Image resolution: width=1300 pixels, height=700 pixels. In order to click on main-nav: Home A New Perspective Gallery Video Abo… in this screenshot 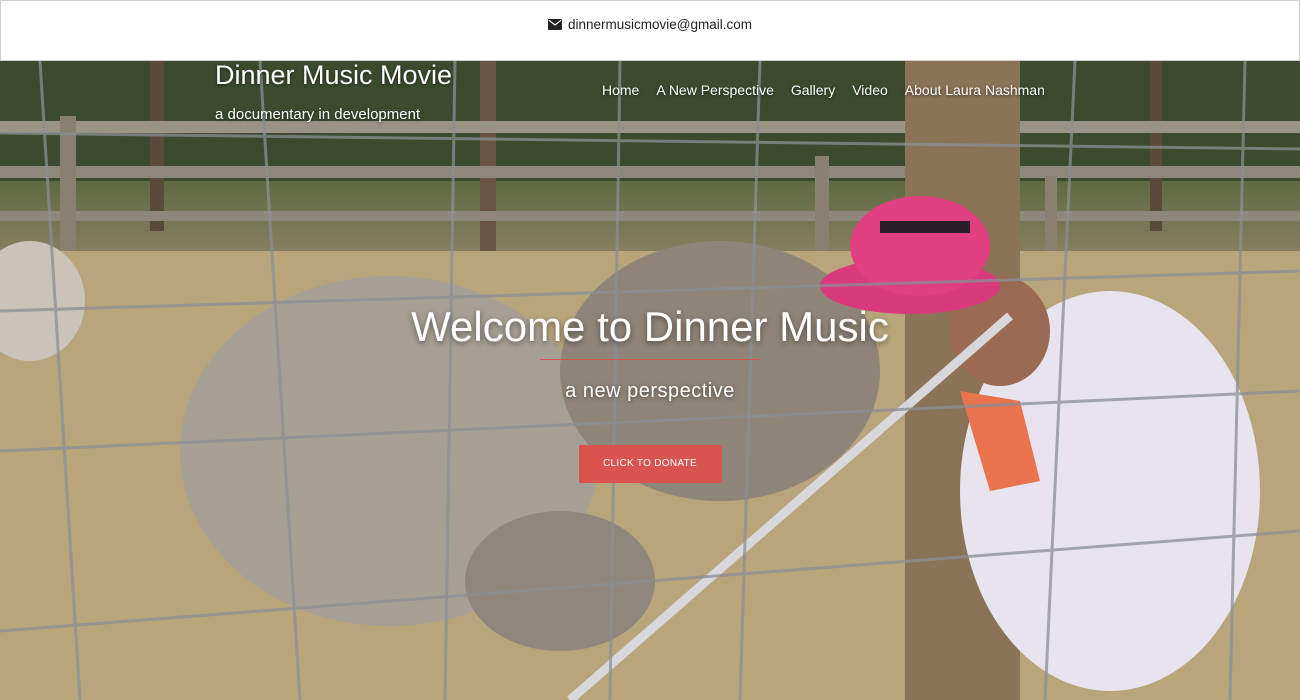, I will do `click(832, 90)`.